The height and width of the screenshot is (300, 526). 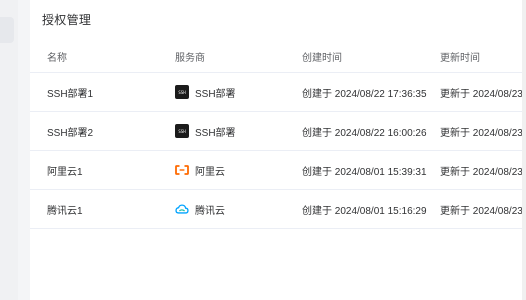 What do you see at coordinates (57, 58) in the screenshot?
I see `column-header-name: 名称` at bounding box center [57, 58].